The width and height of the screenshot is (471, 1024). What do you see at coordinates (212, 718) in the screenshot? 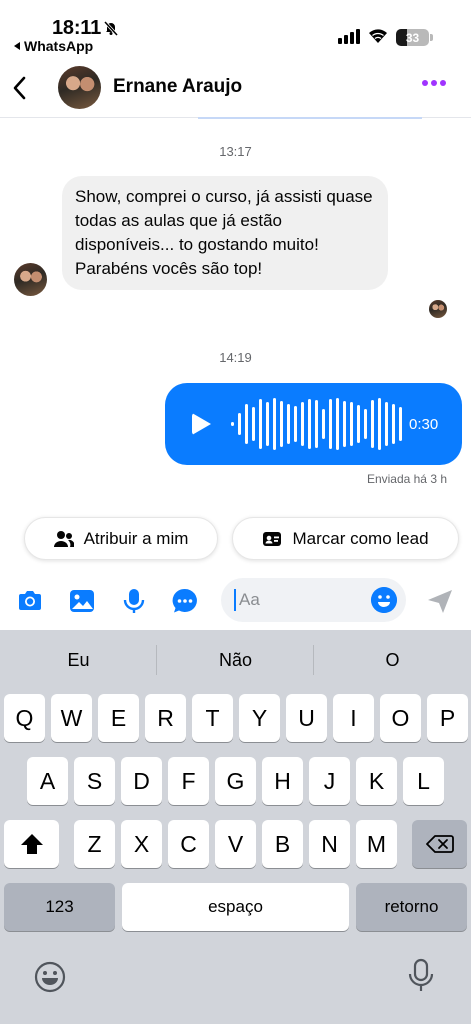
I see `key: T` at bounding box center [212, 718].